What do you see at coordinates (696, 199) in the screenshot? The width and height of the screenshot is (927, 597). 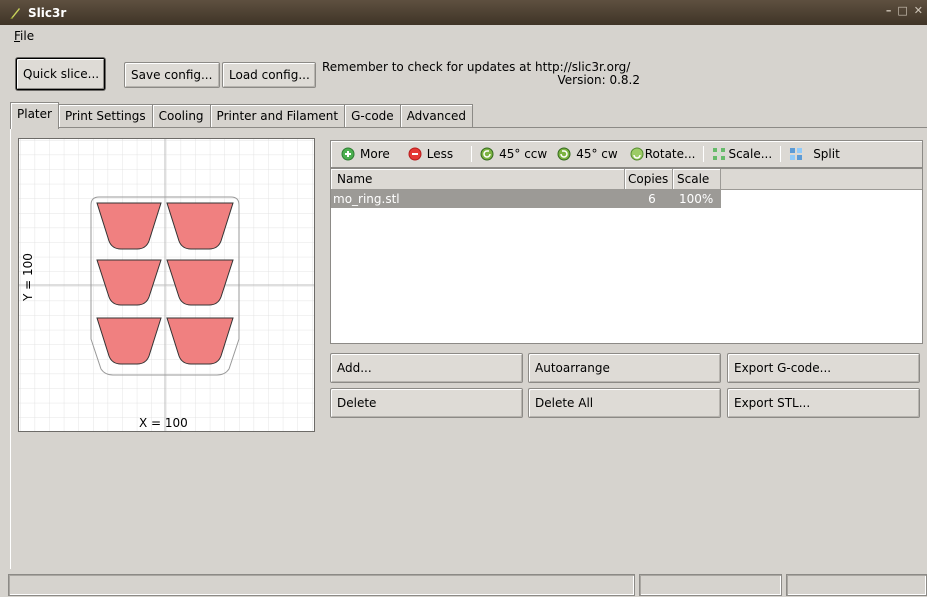 I see `object-scale-cell: 100%` at bounding box center [696, 199].